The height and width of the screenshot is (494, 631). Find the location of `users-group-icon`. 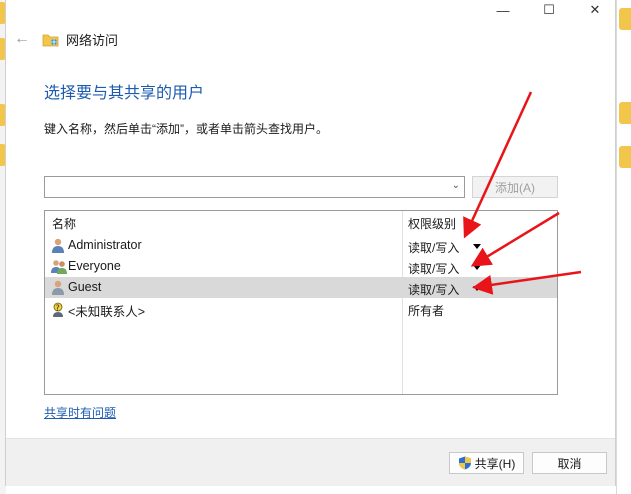

users-group-icon is located at coordinates (59, 266).